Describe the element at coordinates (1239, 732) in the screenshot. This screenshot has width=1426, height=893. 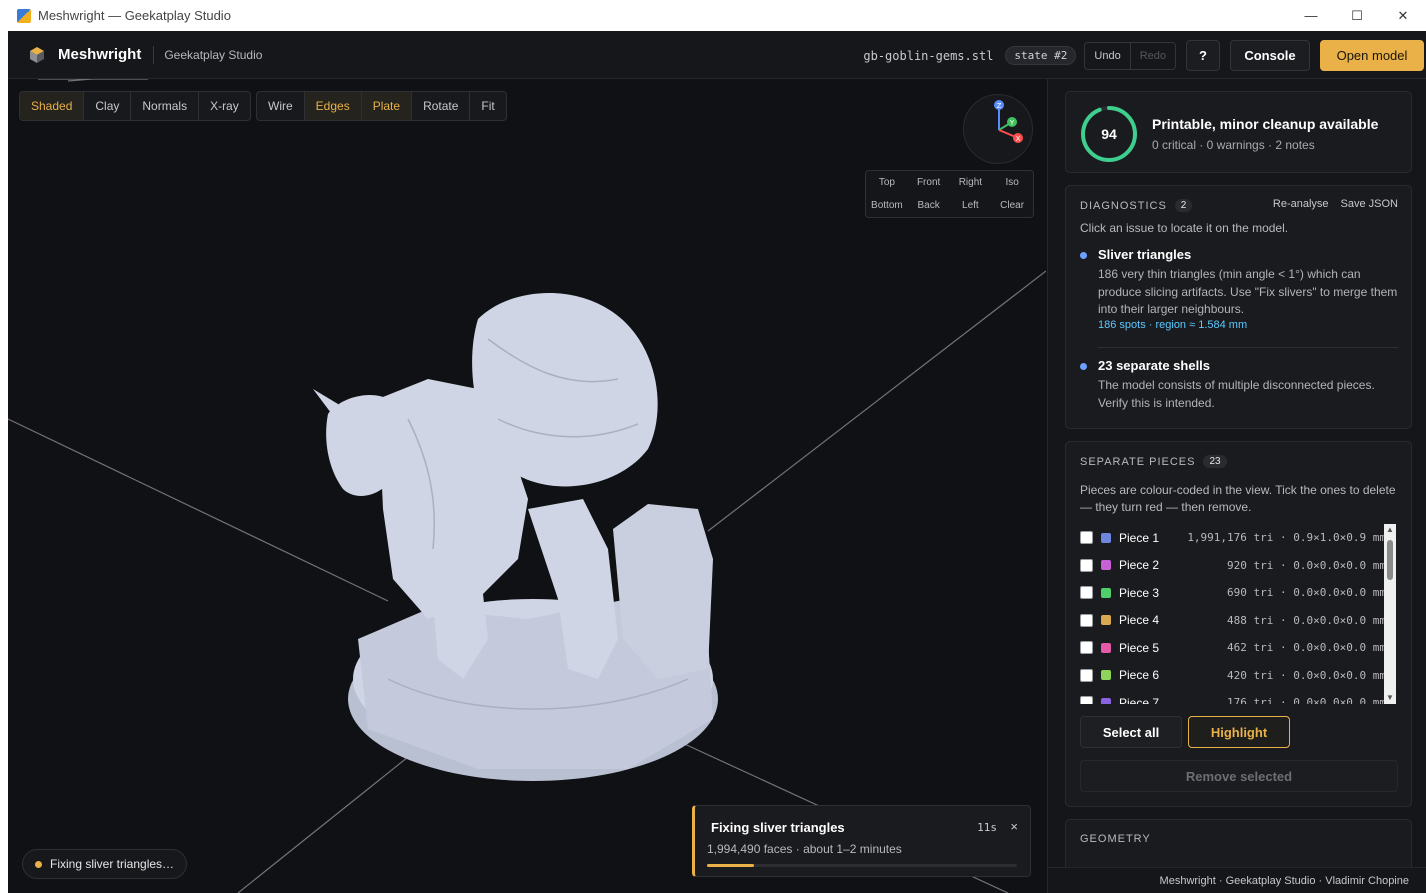
I see `highlight-button: Highlight` at that location.